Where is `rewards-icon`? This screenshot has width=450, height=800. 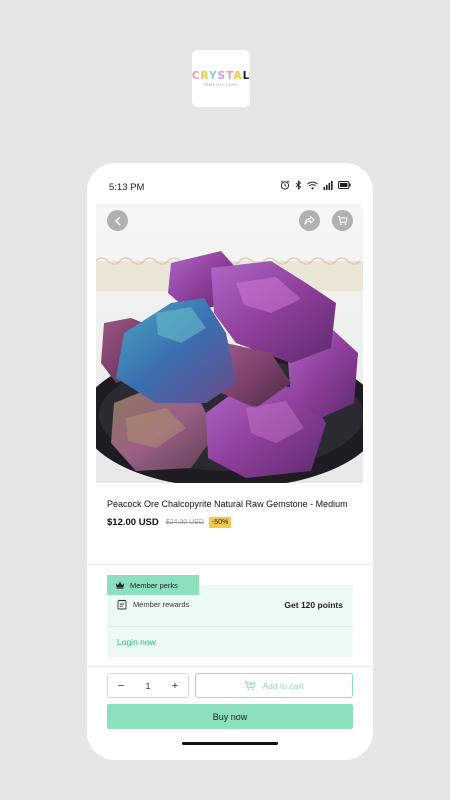 rewards-icon is located at coordinates (122, 604).